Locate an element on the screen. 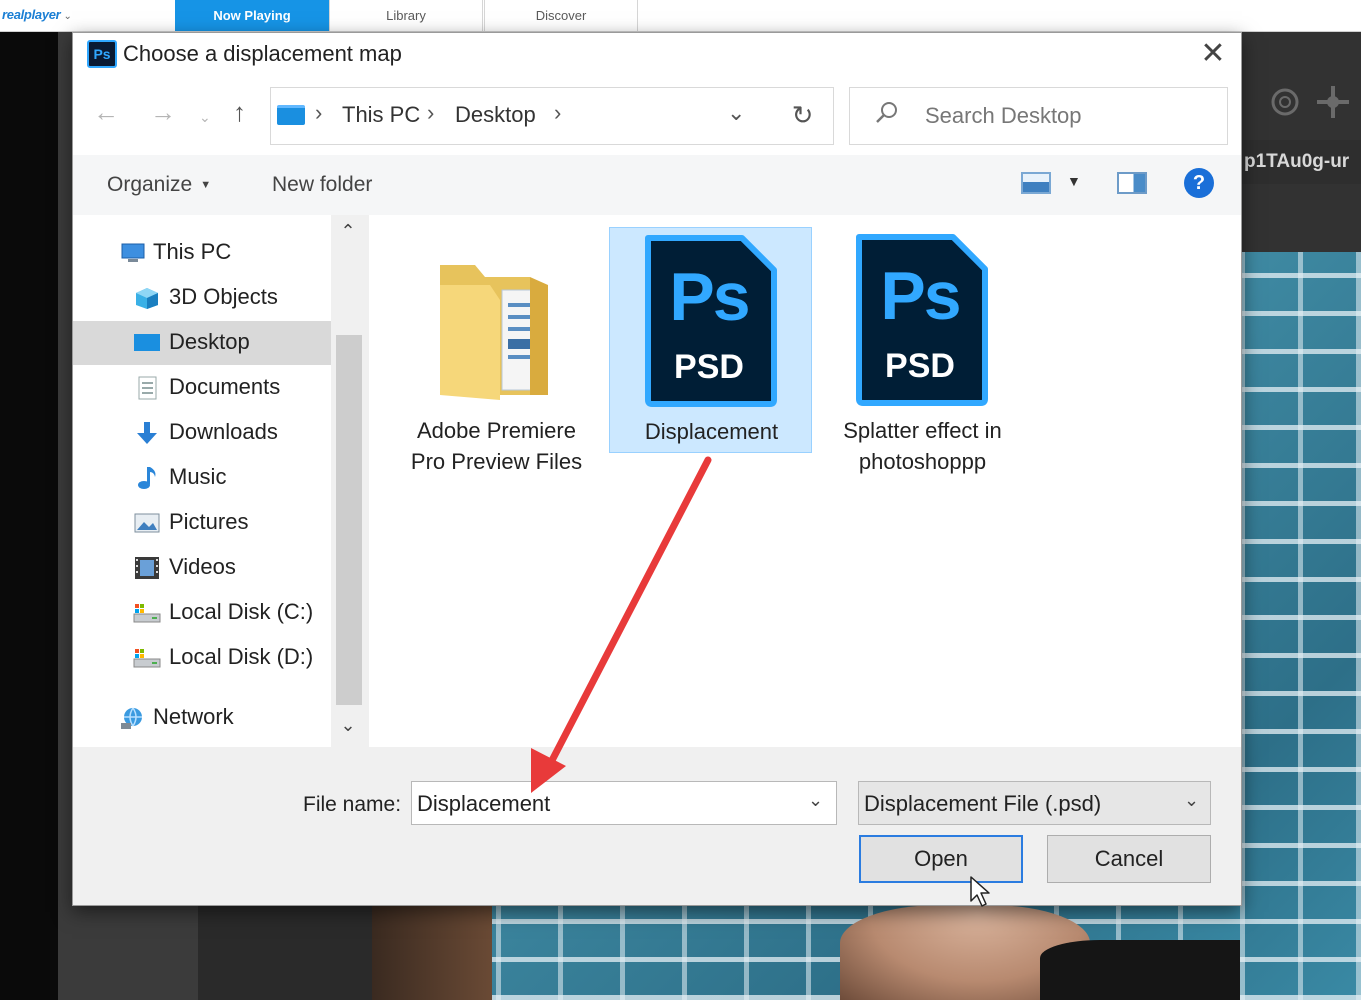 Image resolution: width=1361 pixels, height=1000 pixels. sidebar-item-label: Downloads is located at coordinates (223, 431).